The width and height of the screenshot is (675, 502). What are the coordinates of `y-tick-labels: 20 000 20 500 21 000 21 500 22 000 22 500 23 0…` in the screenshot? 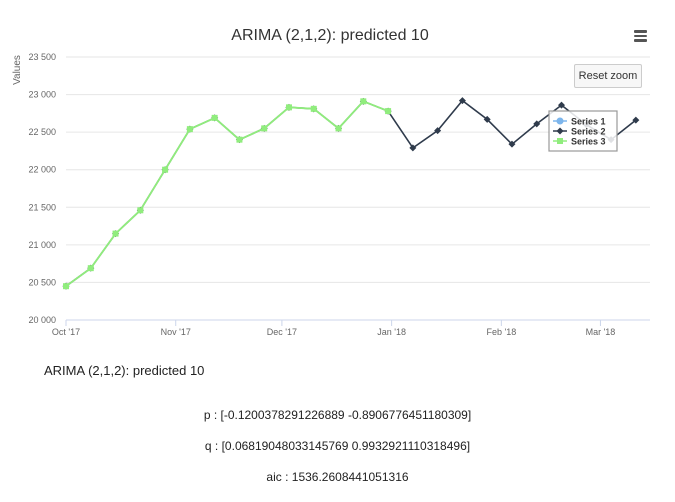 It's located at (42, 188).